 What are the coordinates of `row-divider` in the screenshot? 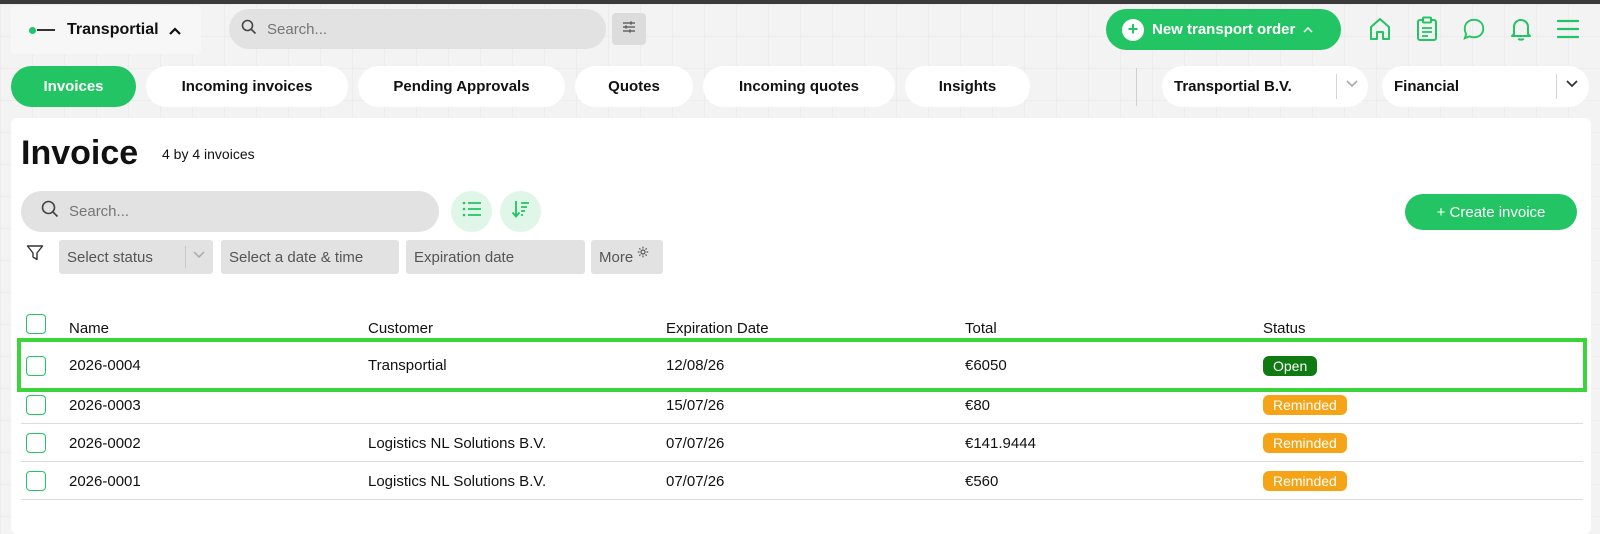 It's located at (802, 499).